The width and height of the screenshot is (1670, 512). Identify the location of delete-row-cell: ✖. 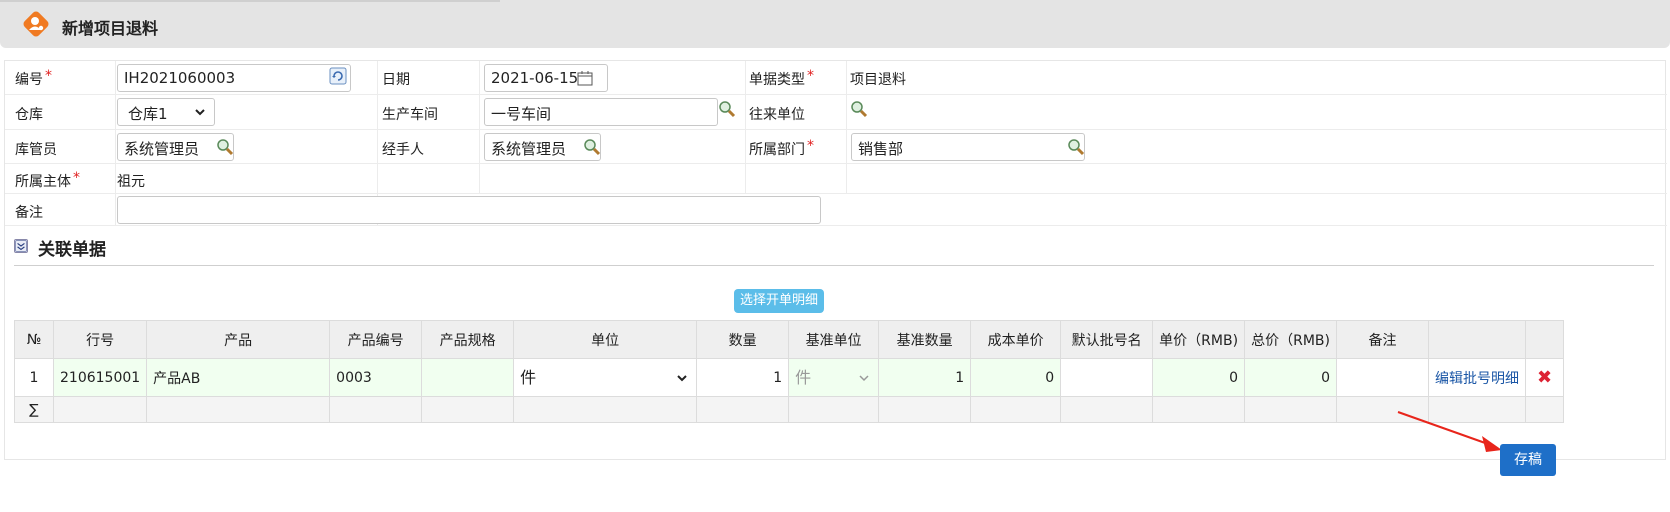
(1545, 377).